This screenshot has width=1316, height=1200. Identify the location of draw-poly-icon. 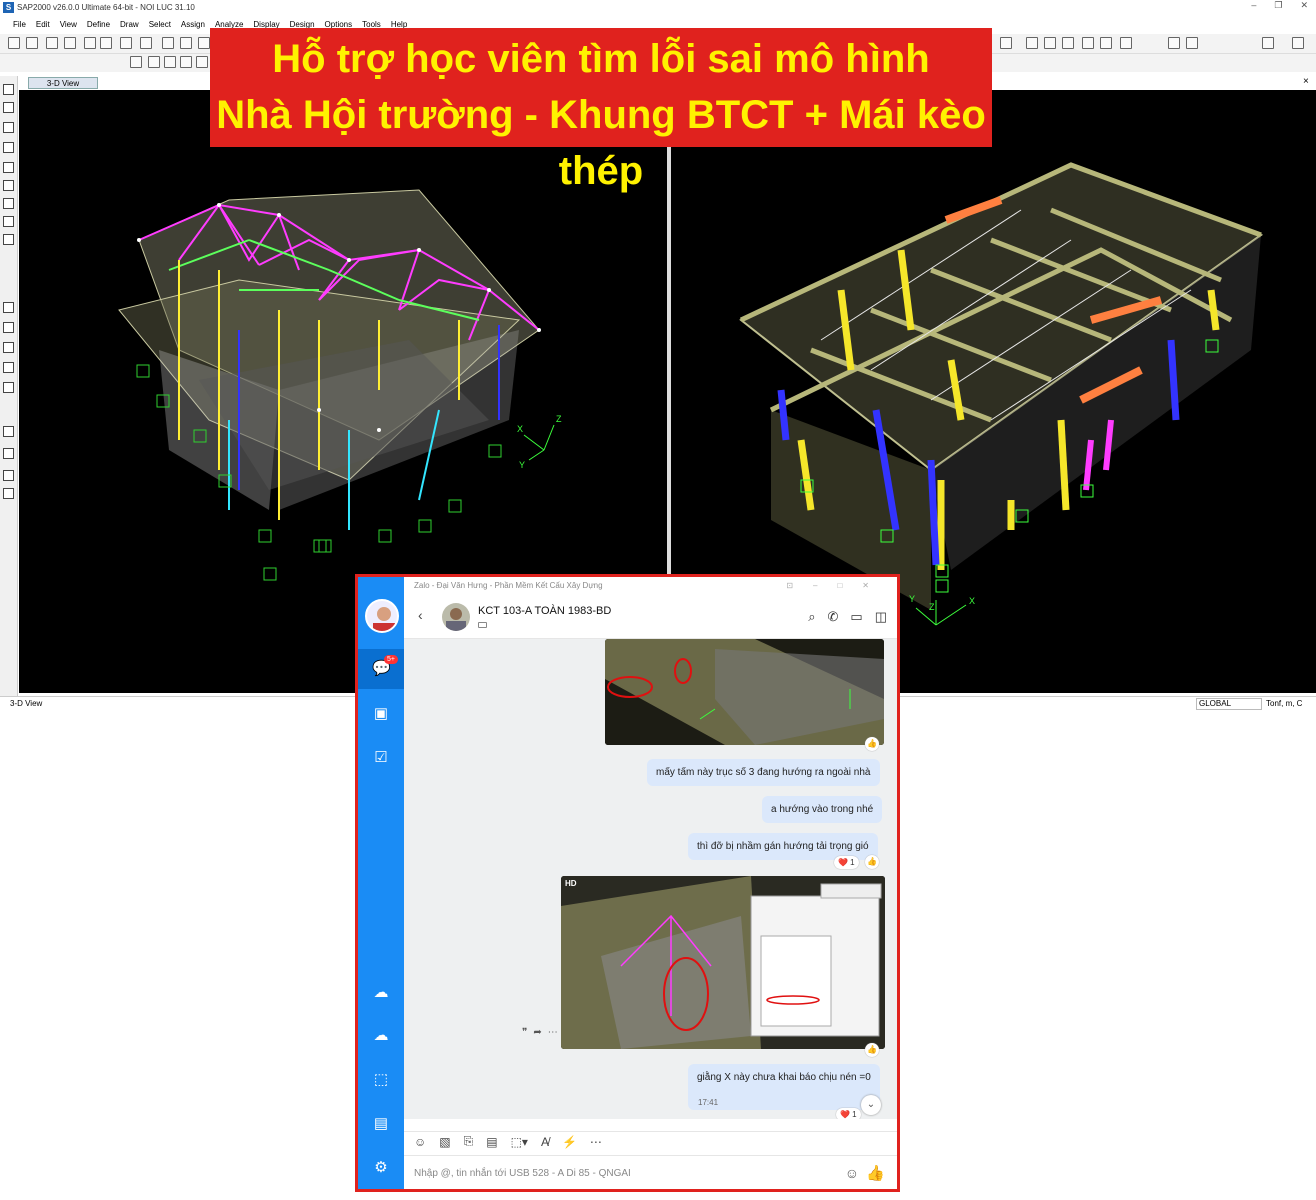
(170, 62).